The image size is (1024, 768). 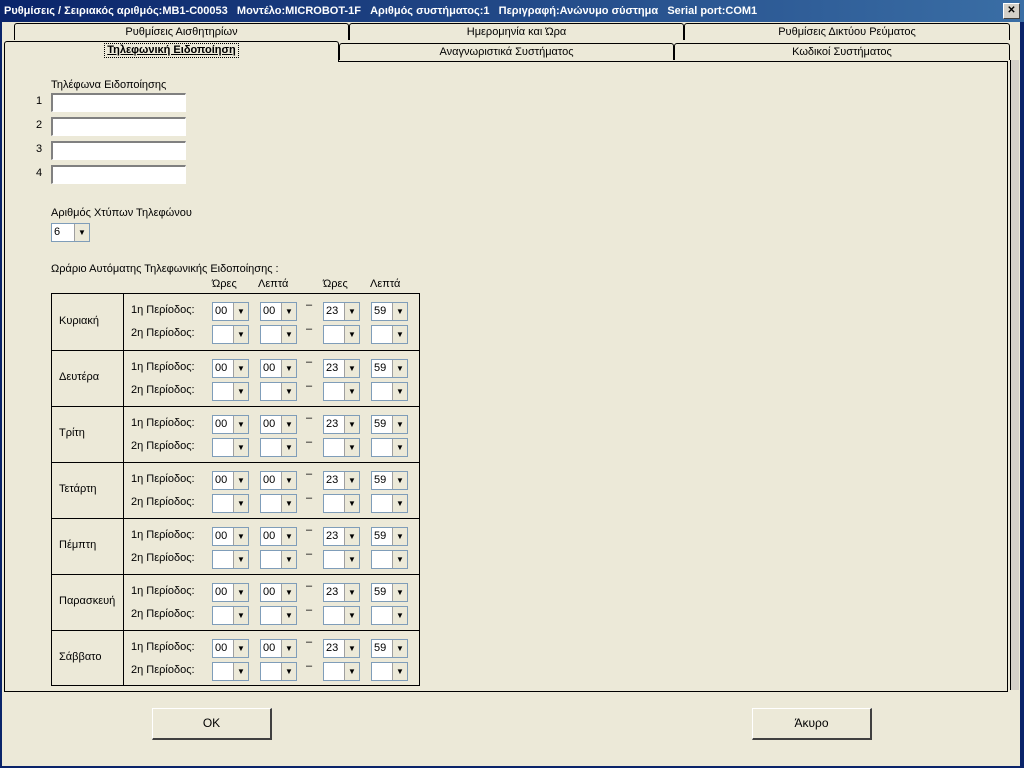 I want to click on rings-select: 6 ▼, so click(x=70, y=232).